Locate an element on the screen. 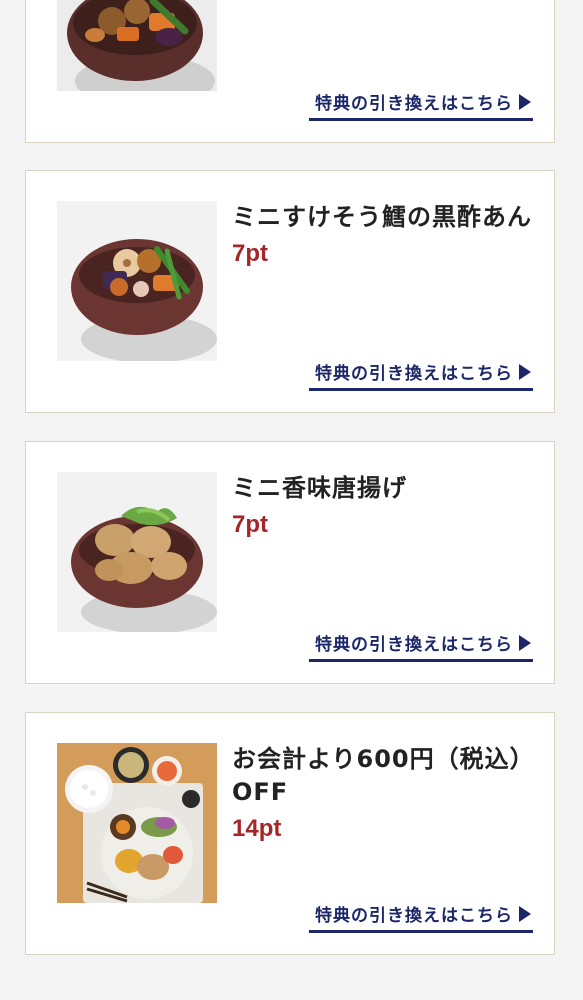 The image size is (583, 1000). set-meal-tray-image is located at coordinates (137, 823).